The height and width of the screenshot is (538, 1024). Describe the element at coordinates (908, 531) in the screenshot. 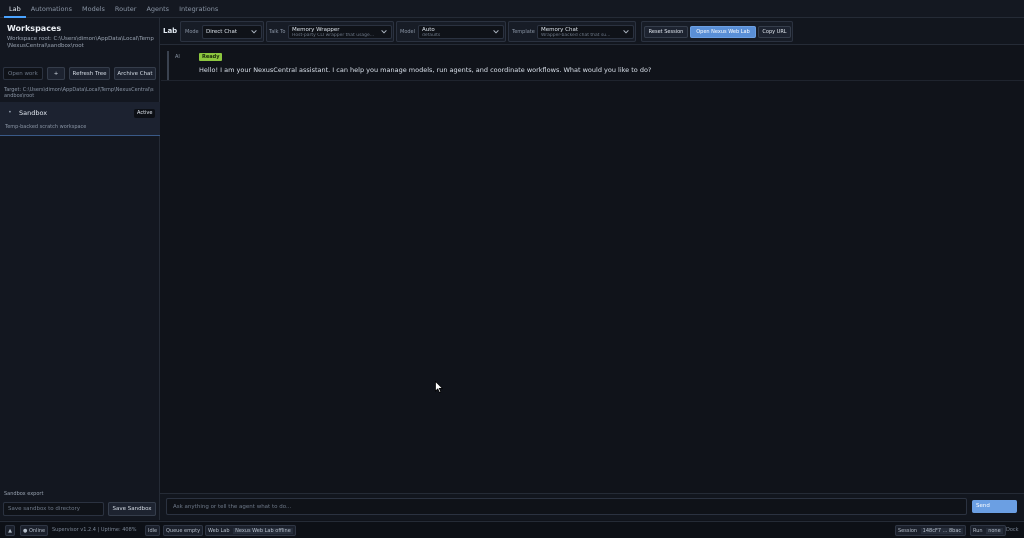

I see `session-label: Session` at that location.